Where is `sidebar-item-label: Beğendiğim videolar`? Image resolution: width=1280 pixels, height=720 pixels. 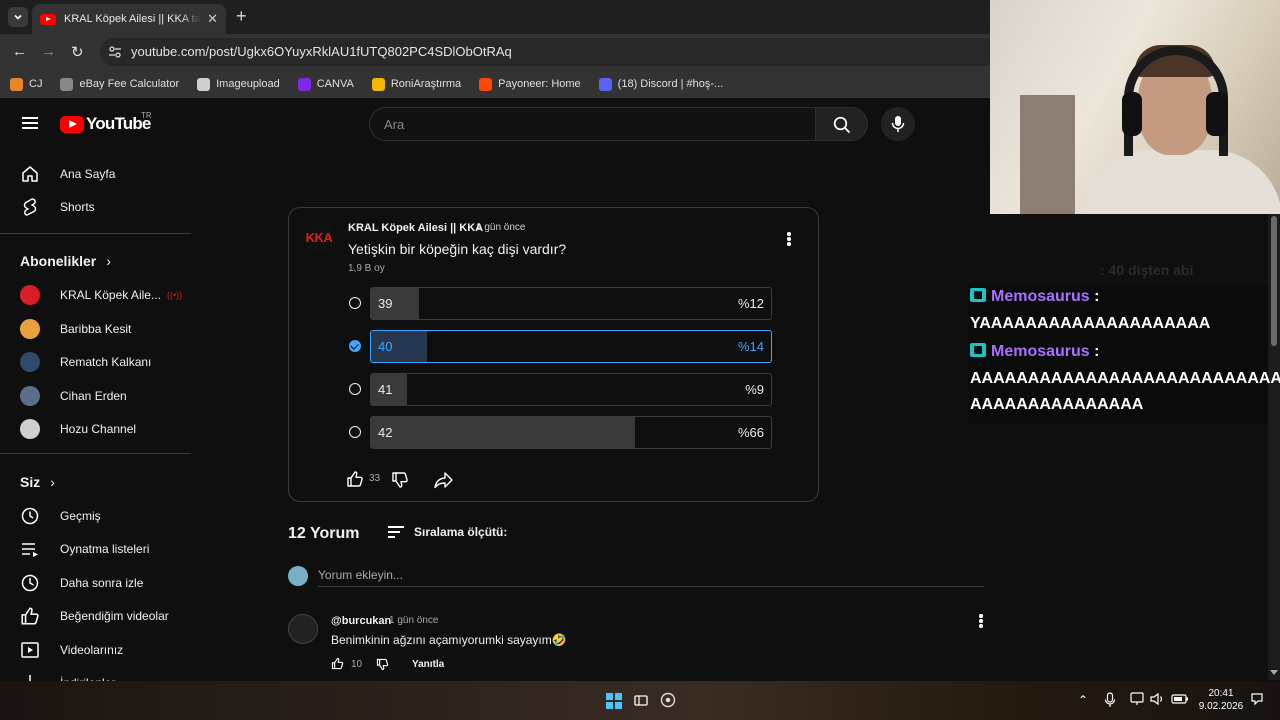 sidebar-item-label: Beğendiğim videolar is located at coordinates (114, 616).